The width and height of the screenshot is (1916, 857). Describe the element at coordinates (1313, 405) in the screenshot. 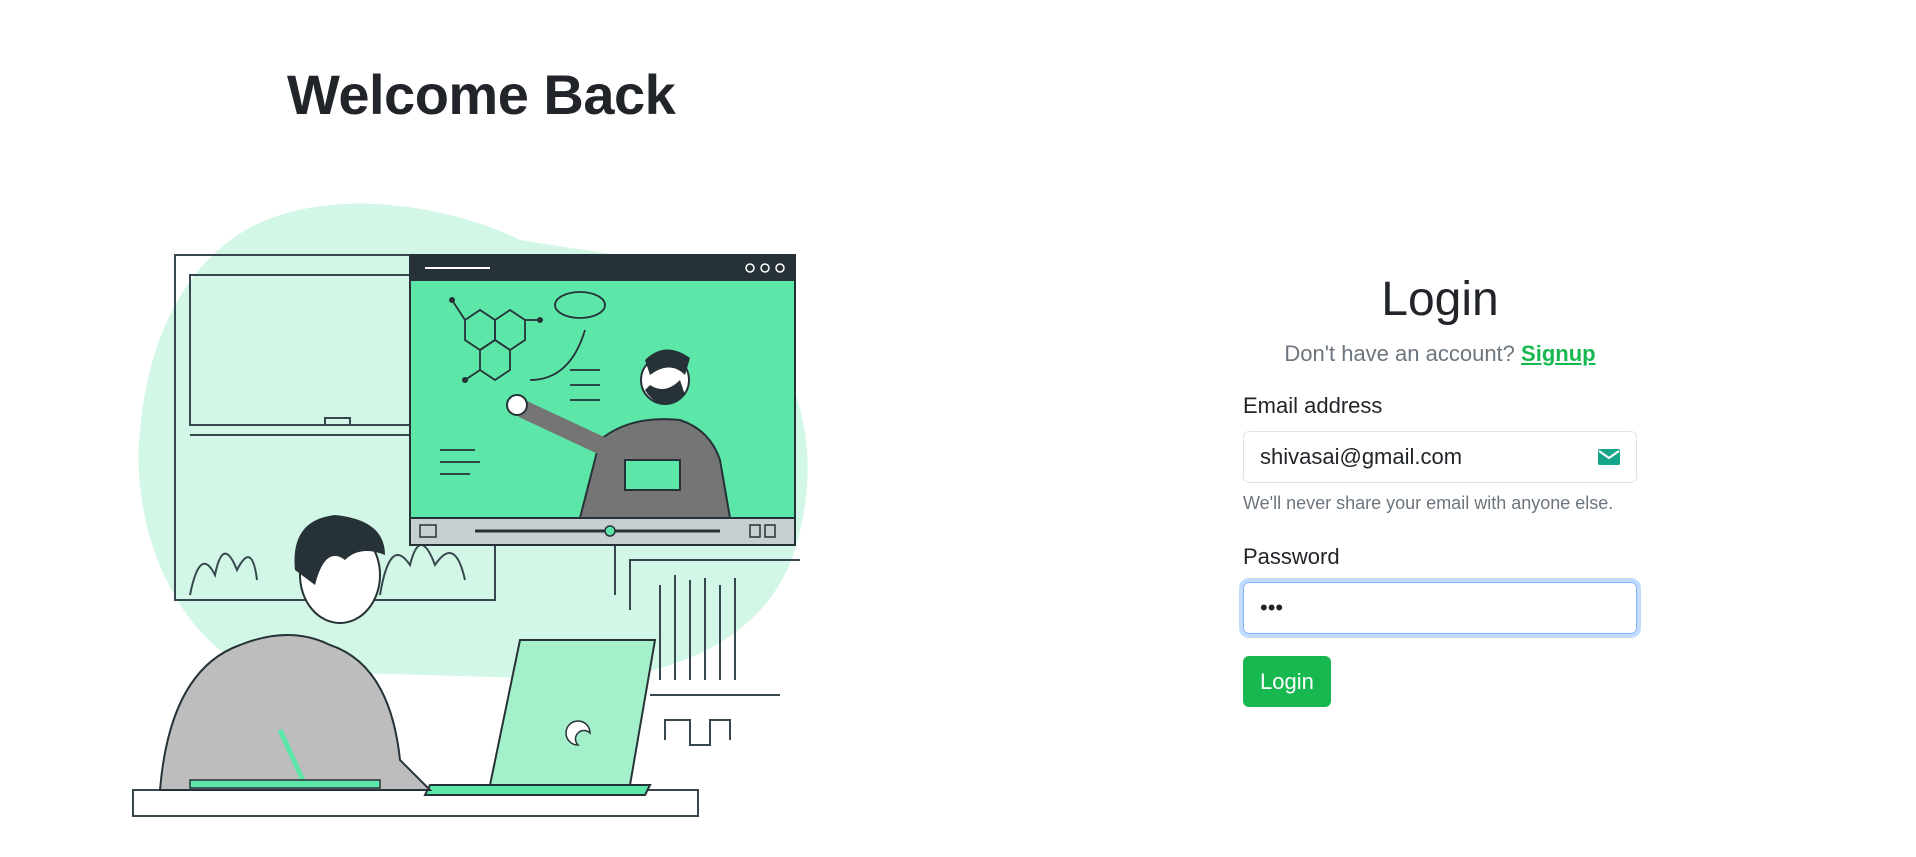

I see `email-label: Email address` at that location.